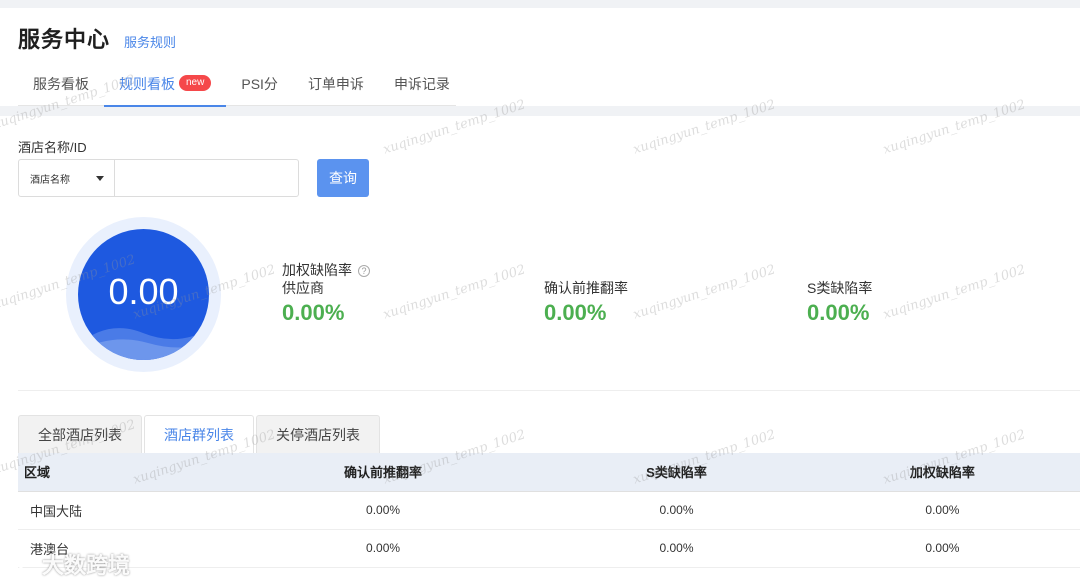 Image resolution: width=1080 pixels, height=582 pixels. What do you see at coordinates (100, 178) in the screenshot?
I see `caret-down-icon` at bounding box center [100, 178].